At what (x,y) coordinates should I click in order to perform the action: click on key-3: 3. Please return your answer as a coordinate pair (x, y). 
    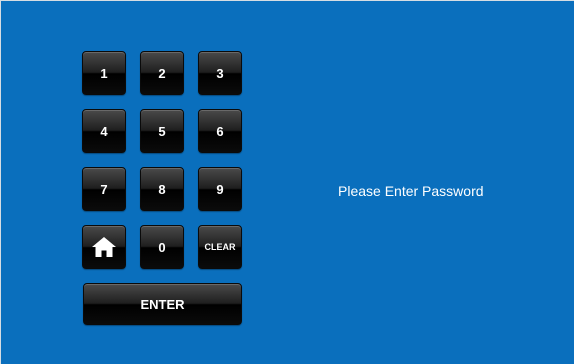
    Looking at the image, I should click on (220, 73).